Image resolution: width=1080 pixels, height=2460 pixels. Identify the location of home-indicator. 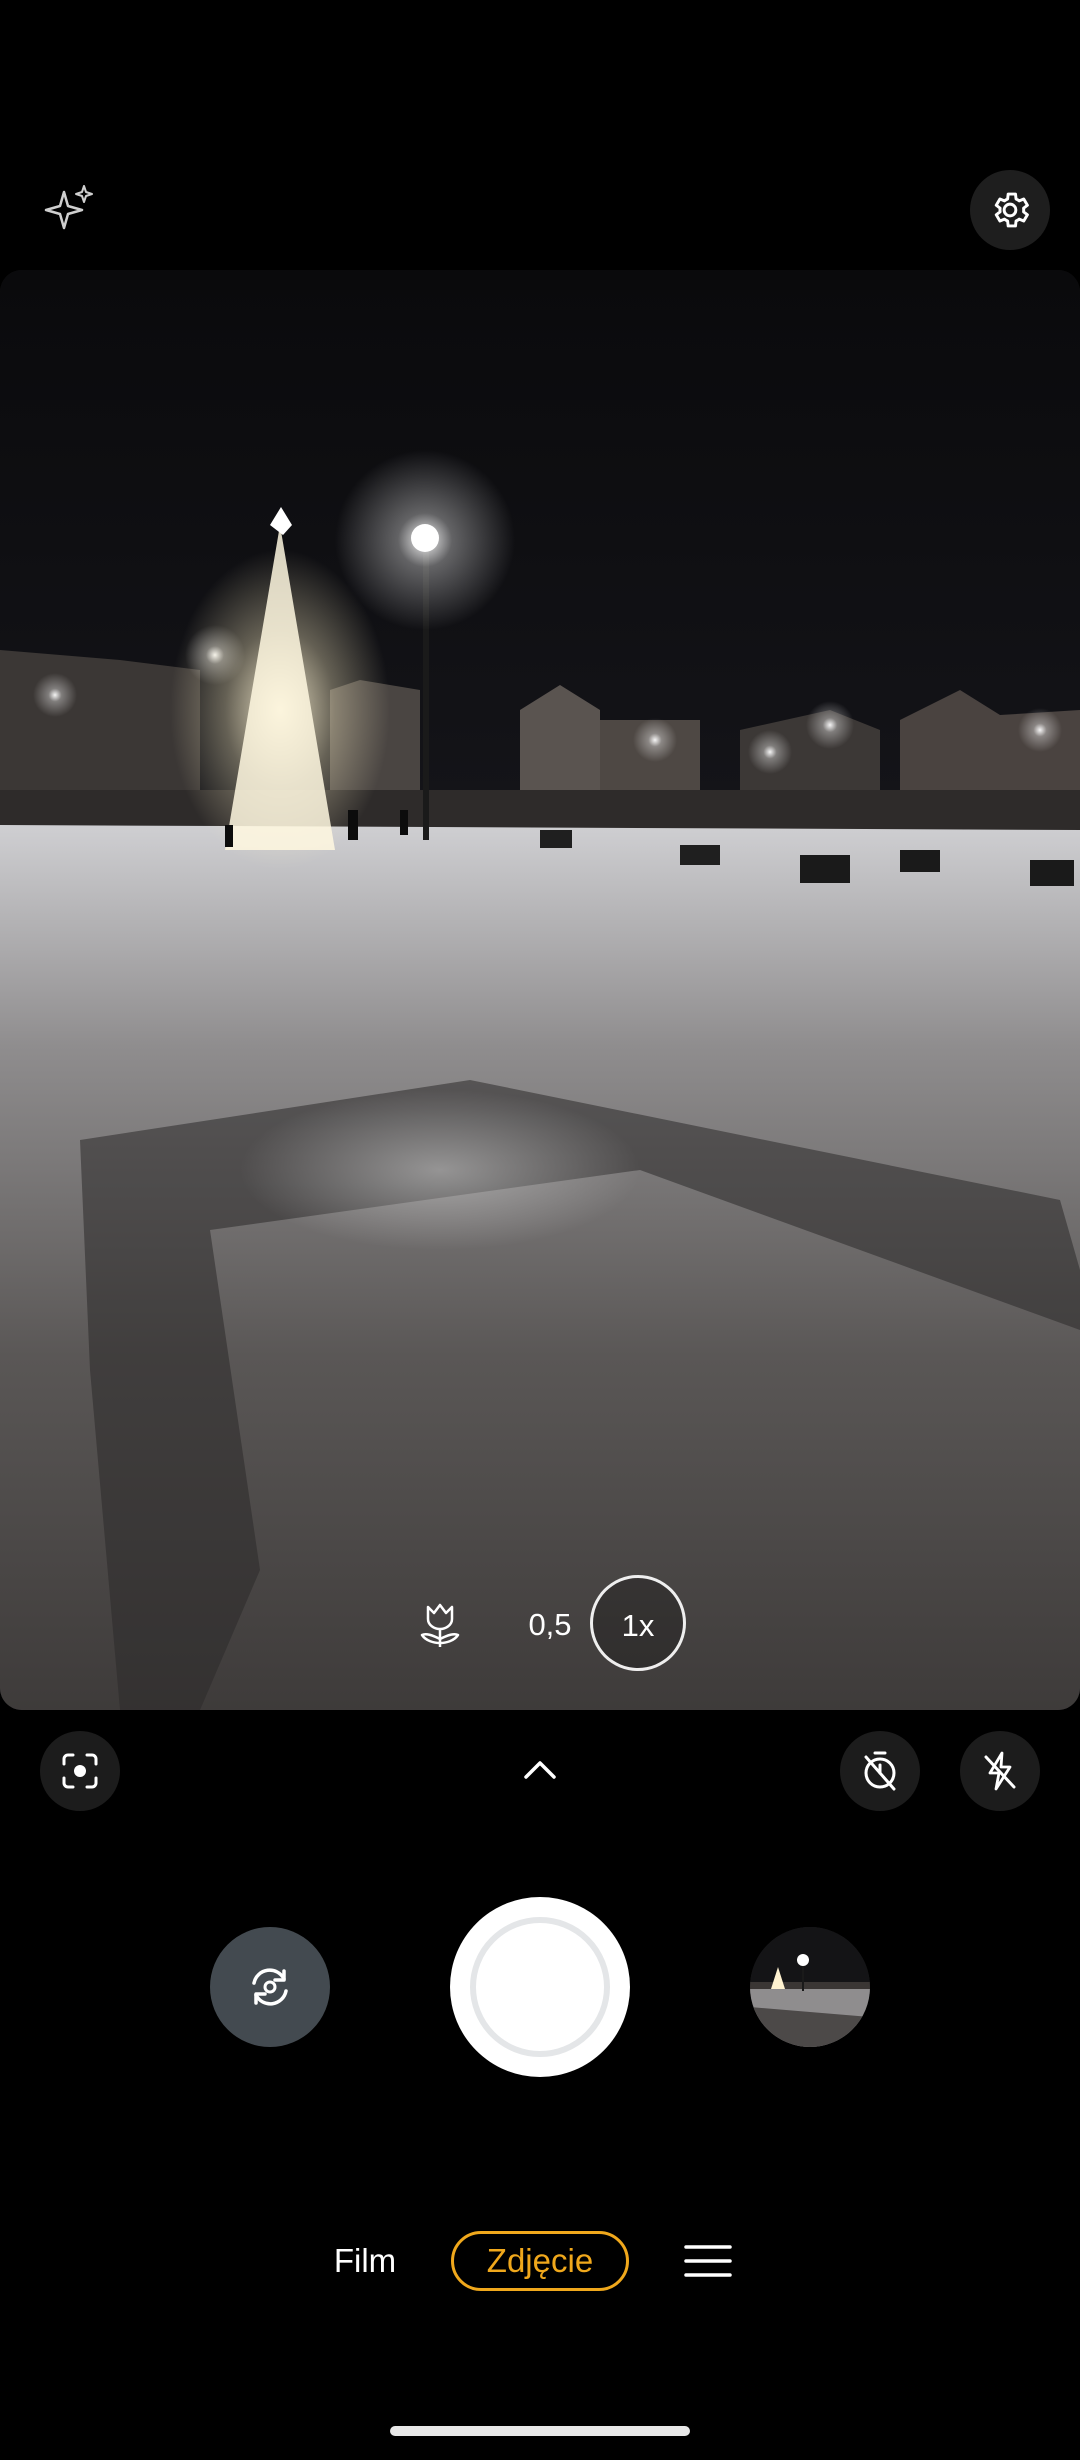
(540, 2431).